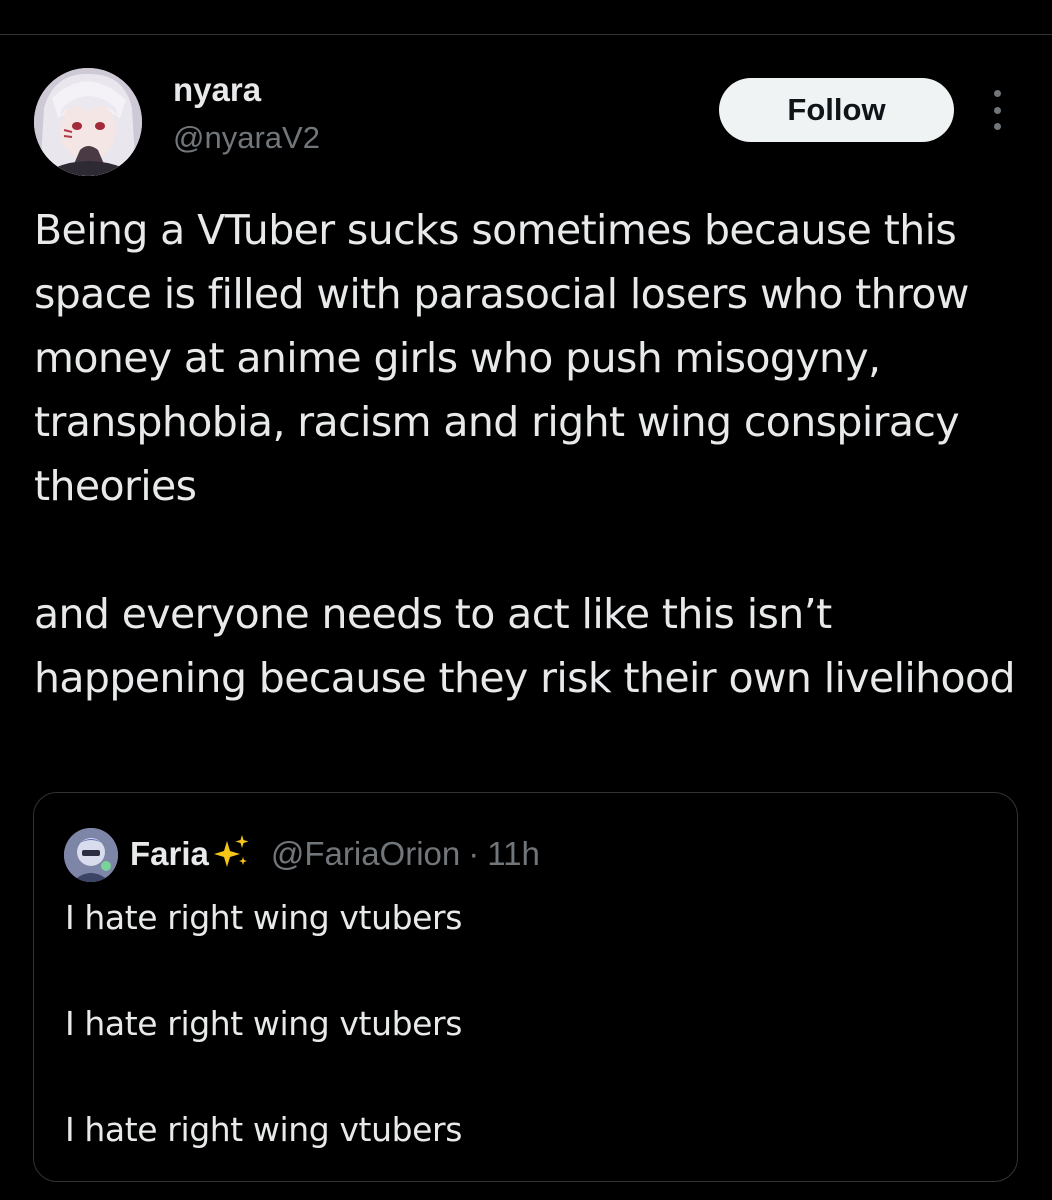 Image resolution: width=1052 pixels, height=1200 pixels. I want to click on quoted-tweet-time: 11h, so click(513, 854).